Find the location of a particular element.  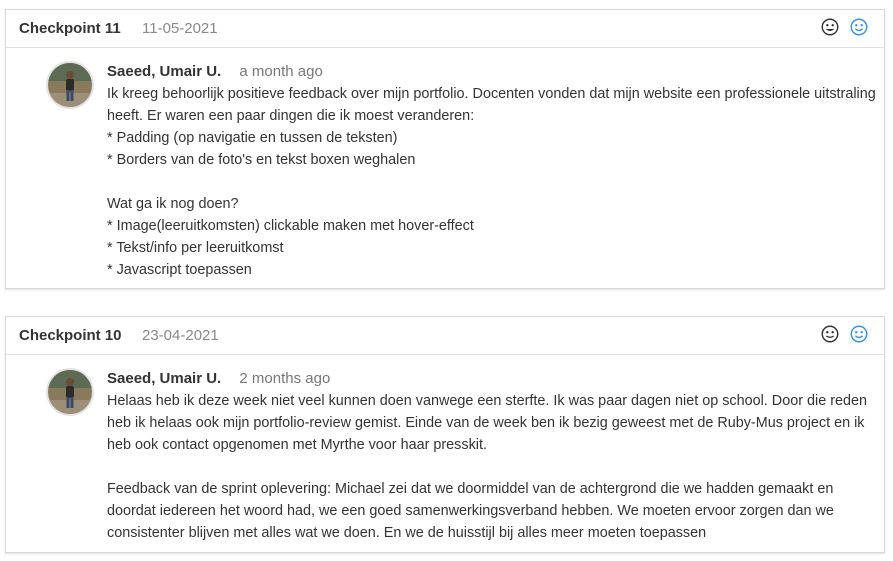

checkpoint-header: Checkpoint 10 23-04-2021 is located at coordinates (445, 336).